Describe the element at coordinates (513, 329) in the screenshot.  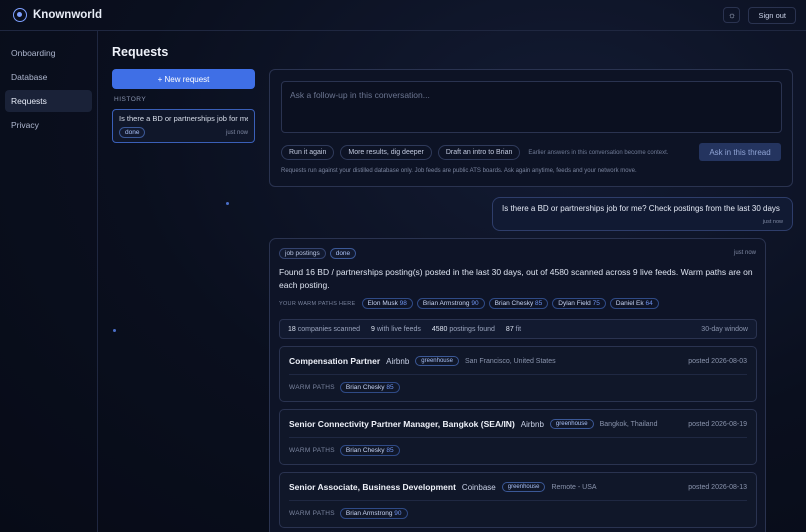
I see `stat-fit: 87 fit` at that location.